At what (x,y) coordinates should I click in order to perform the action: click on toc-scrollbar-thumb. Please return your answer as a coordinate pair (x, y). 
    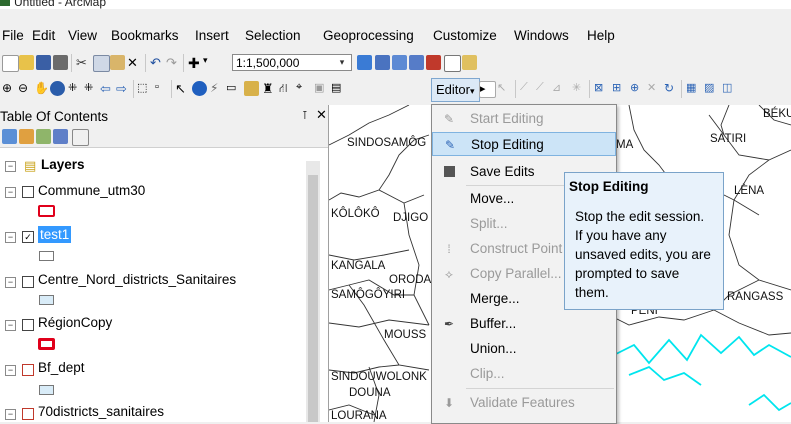
    Looking at the image, I should click on (313, 298).